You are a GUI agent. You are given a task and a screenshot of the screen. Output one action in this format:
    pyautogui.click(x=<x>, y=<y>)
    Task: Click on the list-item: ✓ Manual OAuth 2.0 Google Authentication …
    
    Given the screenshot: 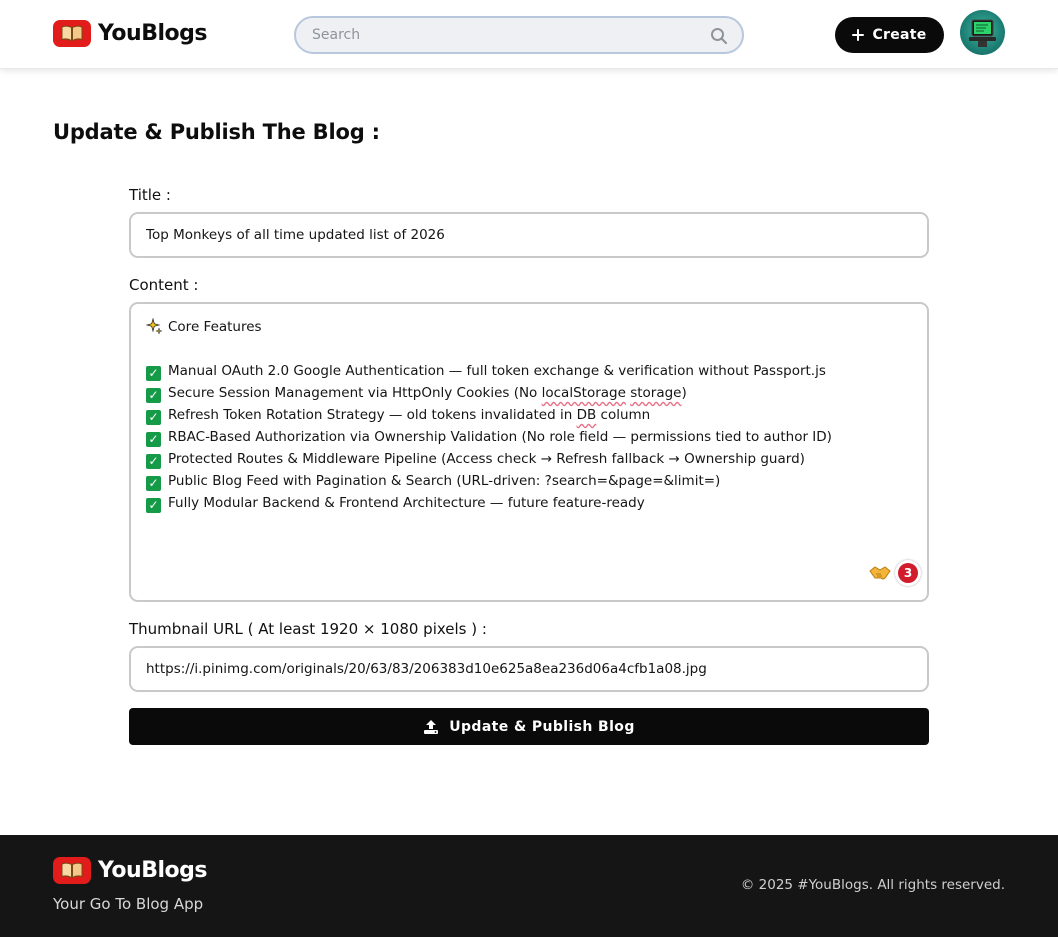 What is the action you would take?
    pyautogui.click(x=529, y=371)
    